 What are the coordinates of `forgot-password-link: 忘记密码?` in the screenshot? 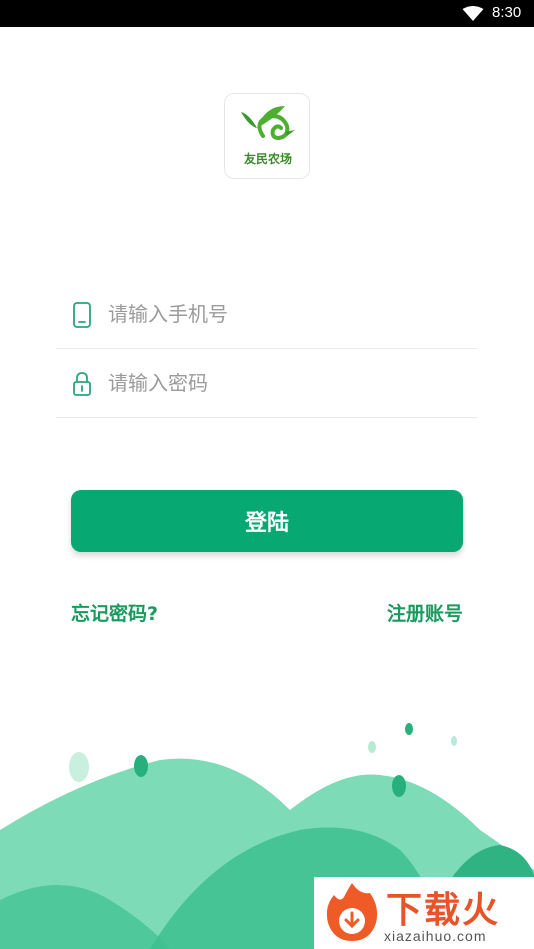 It's located at (114, 612).